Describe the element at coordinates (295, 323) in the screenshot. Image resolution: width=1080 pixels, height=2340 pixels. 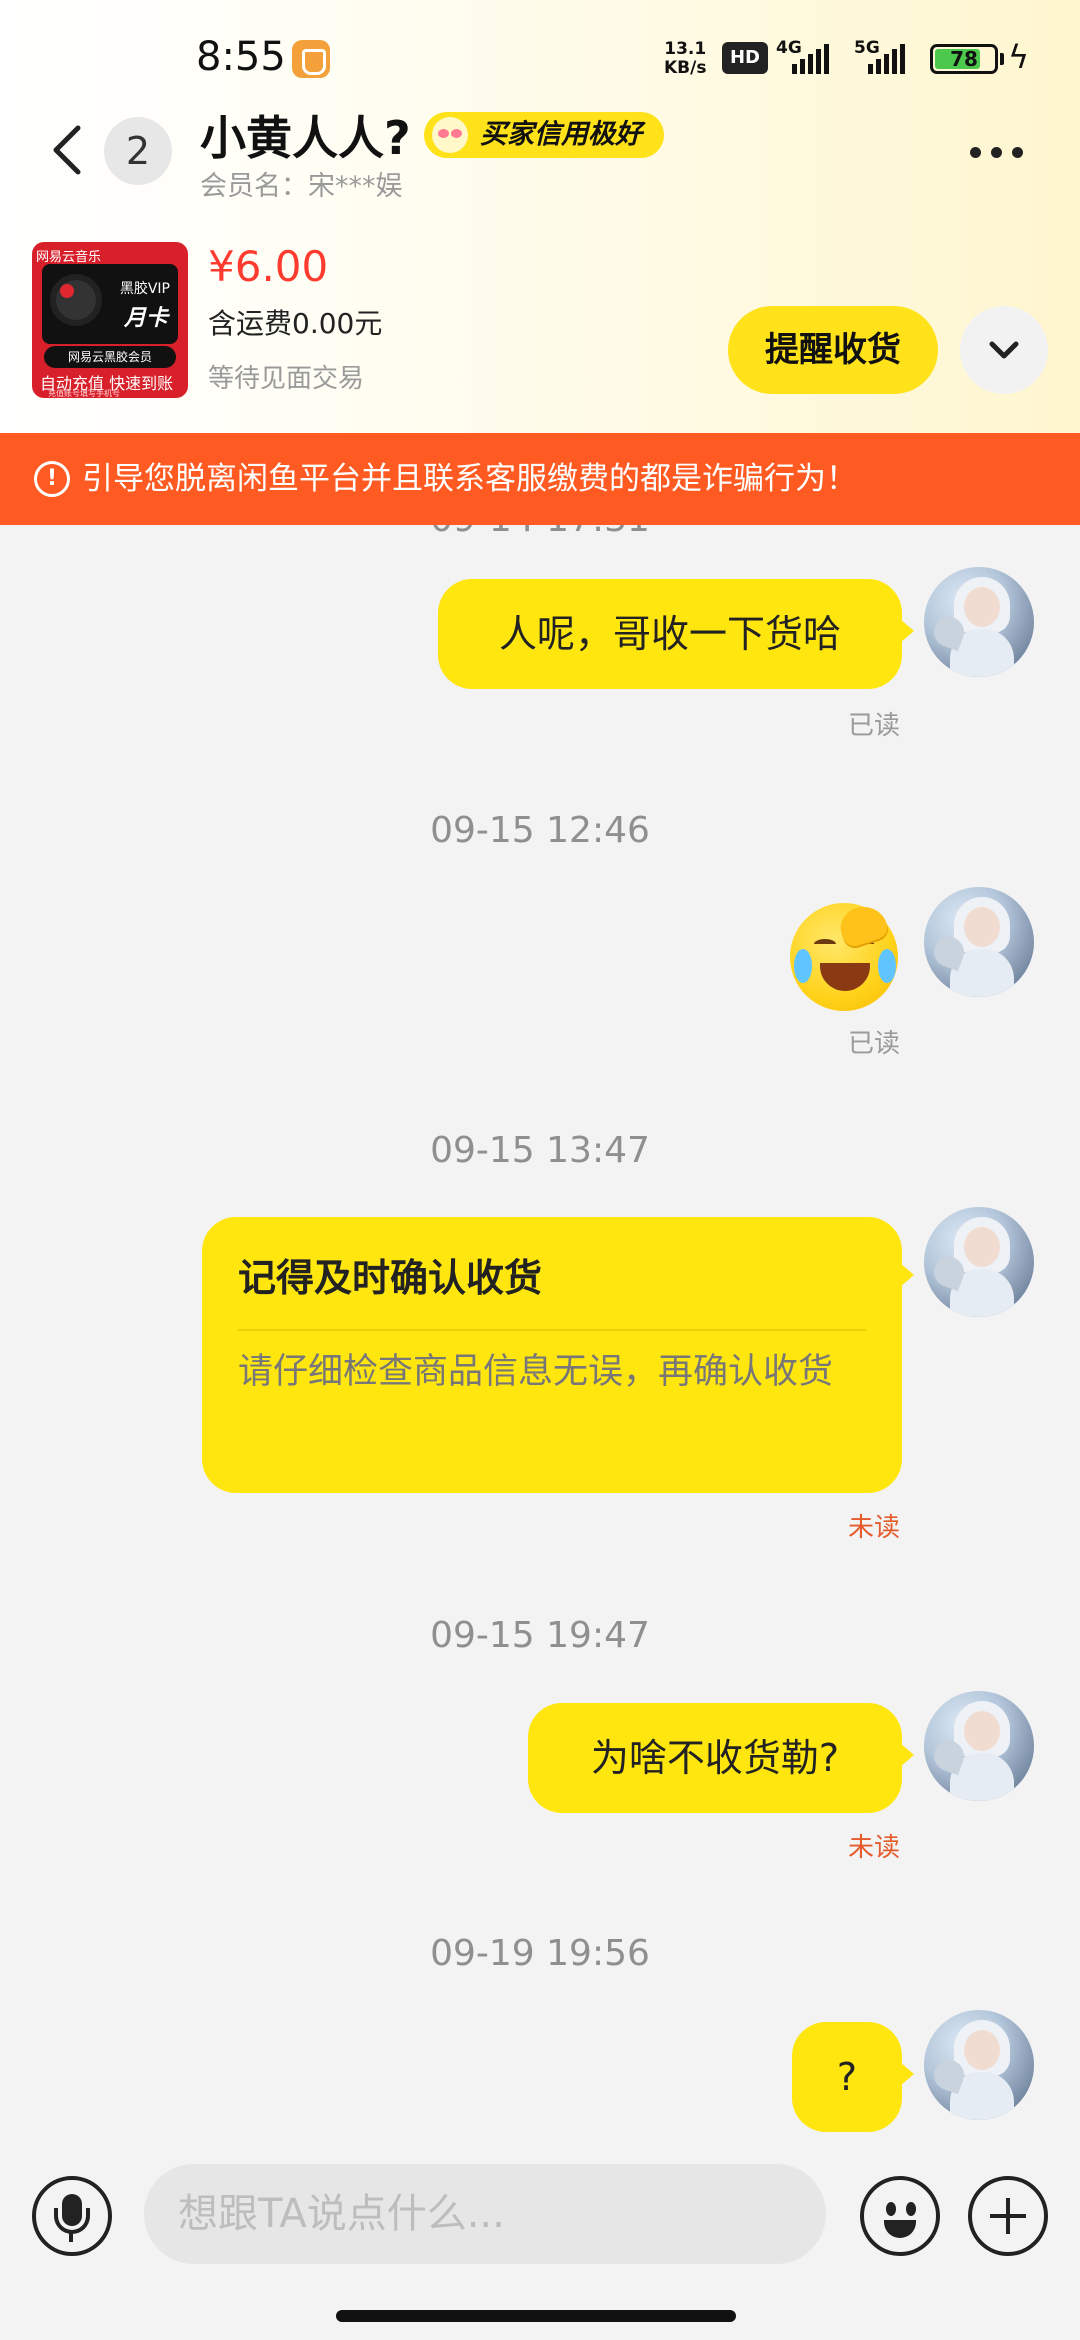
I see `product-shipping: 含运费0.00元` at that location.